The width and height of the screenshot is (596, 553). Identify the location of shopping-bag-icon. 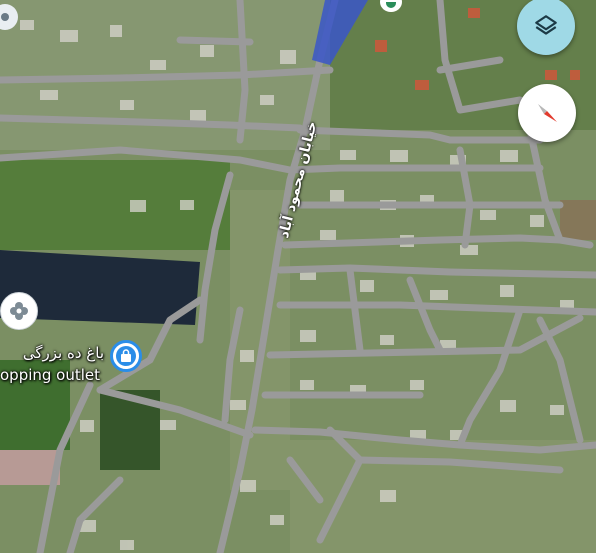
(126, 356).